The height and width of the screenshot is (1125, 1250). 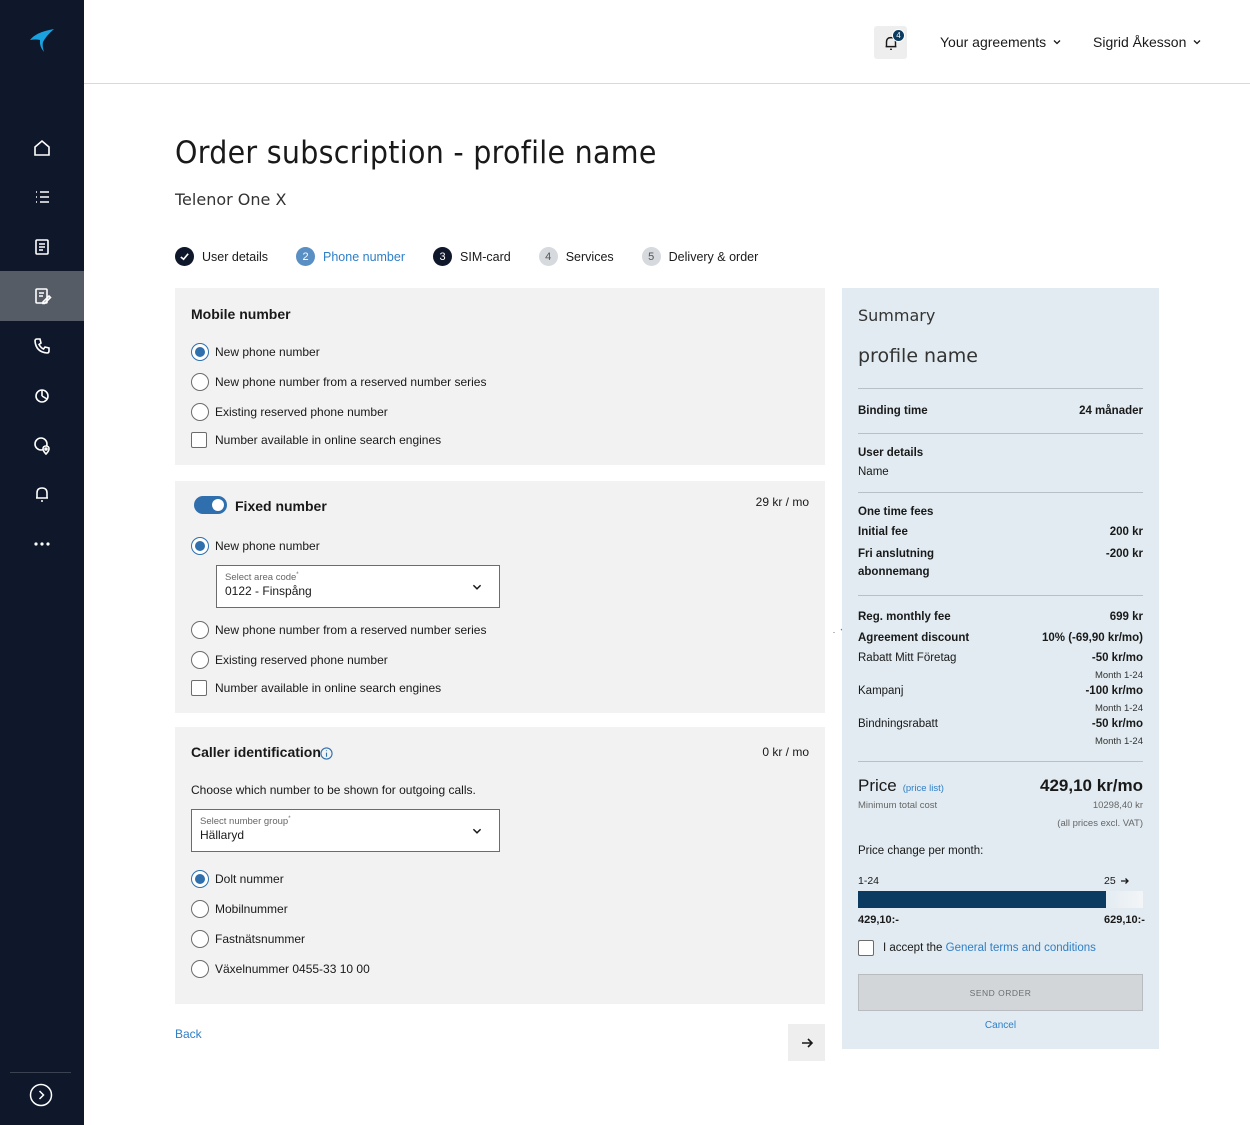 What do you see at coordinates (869, 881) in the screenshot?
I see `period-1-label: 1-24` at bounding box center [869, 881].